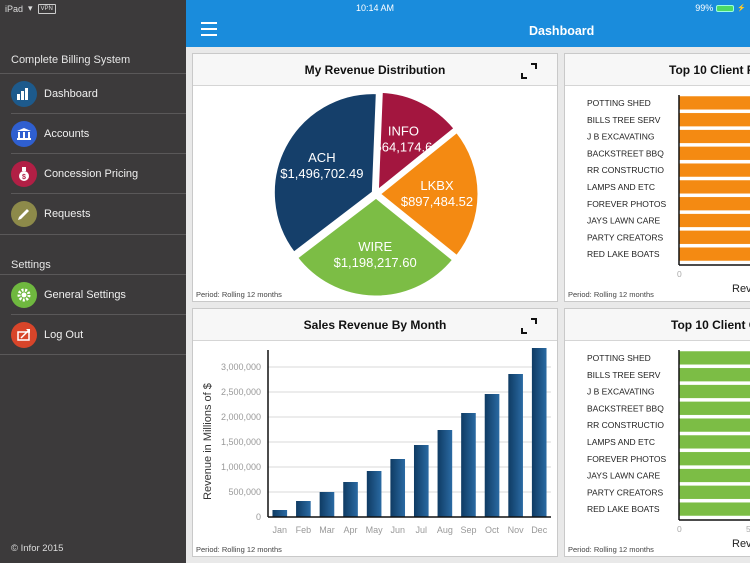 Image resolution: width=750 pixels, height=563 pixels. I want to click on sidebar-item-label: Log Out, so click(64, 335).